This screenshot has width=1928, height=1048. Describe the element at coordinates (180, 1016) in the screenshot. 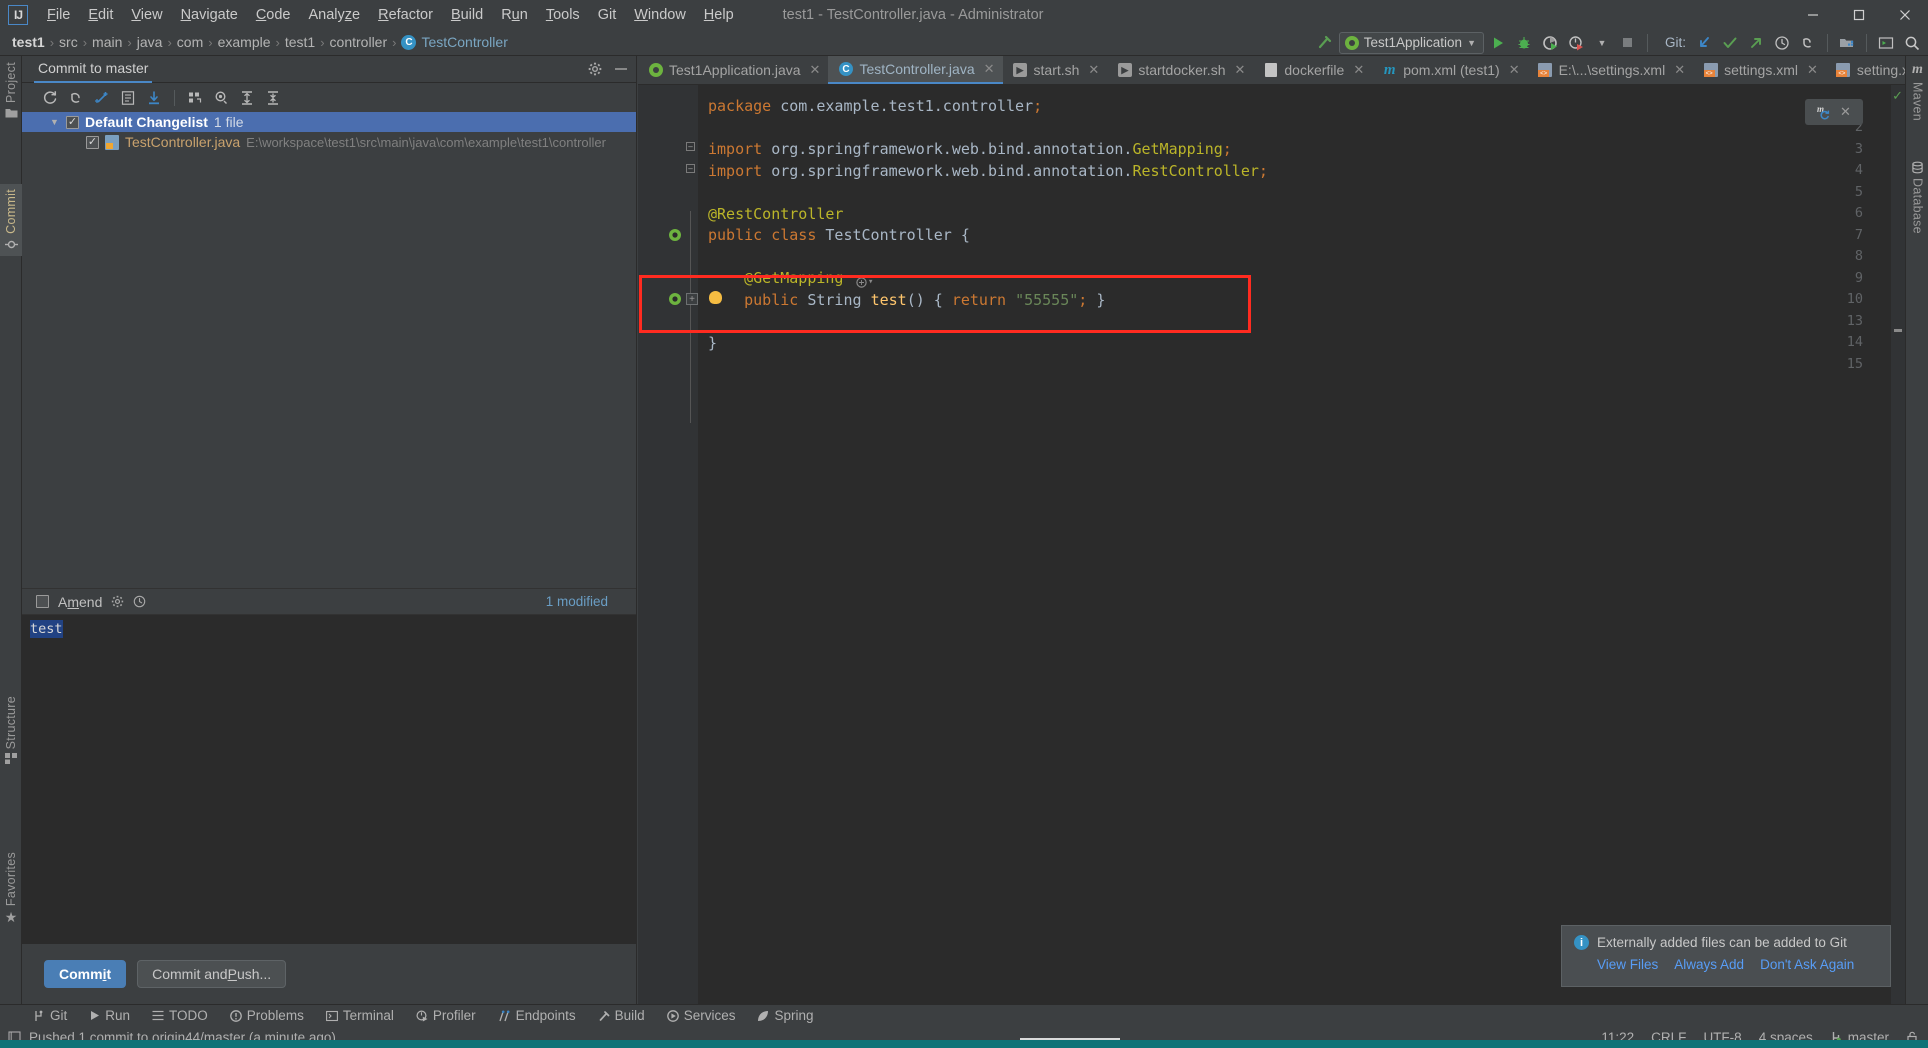

I see `tool-button-todo: TODO` at that location.